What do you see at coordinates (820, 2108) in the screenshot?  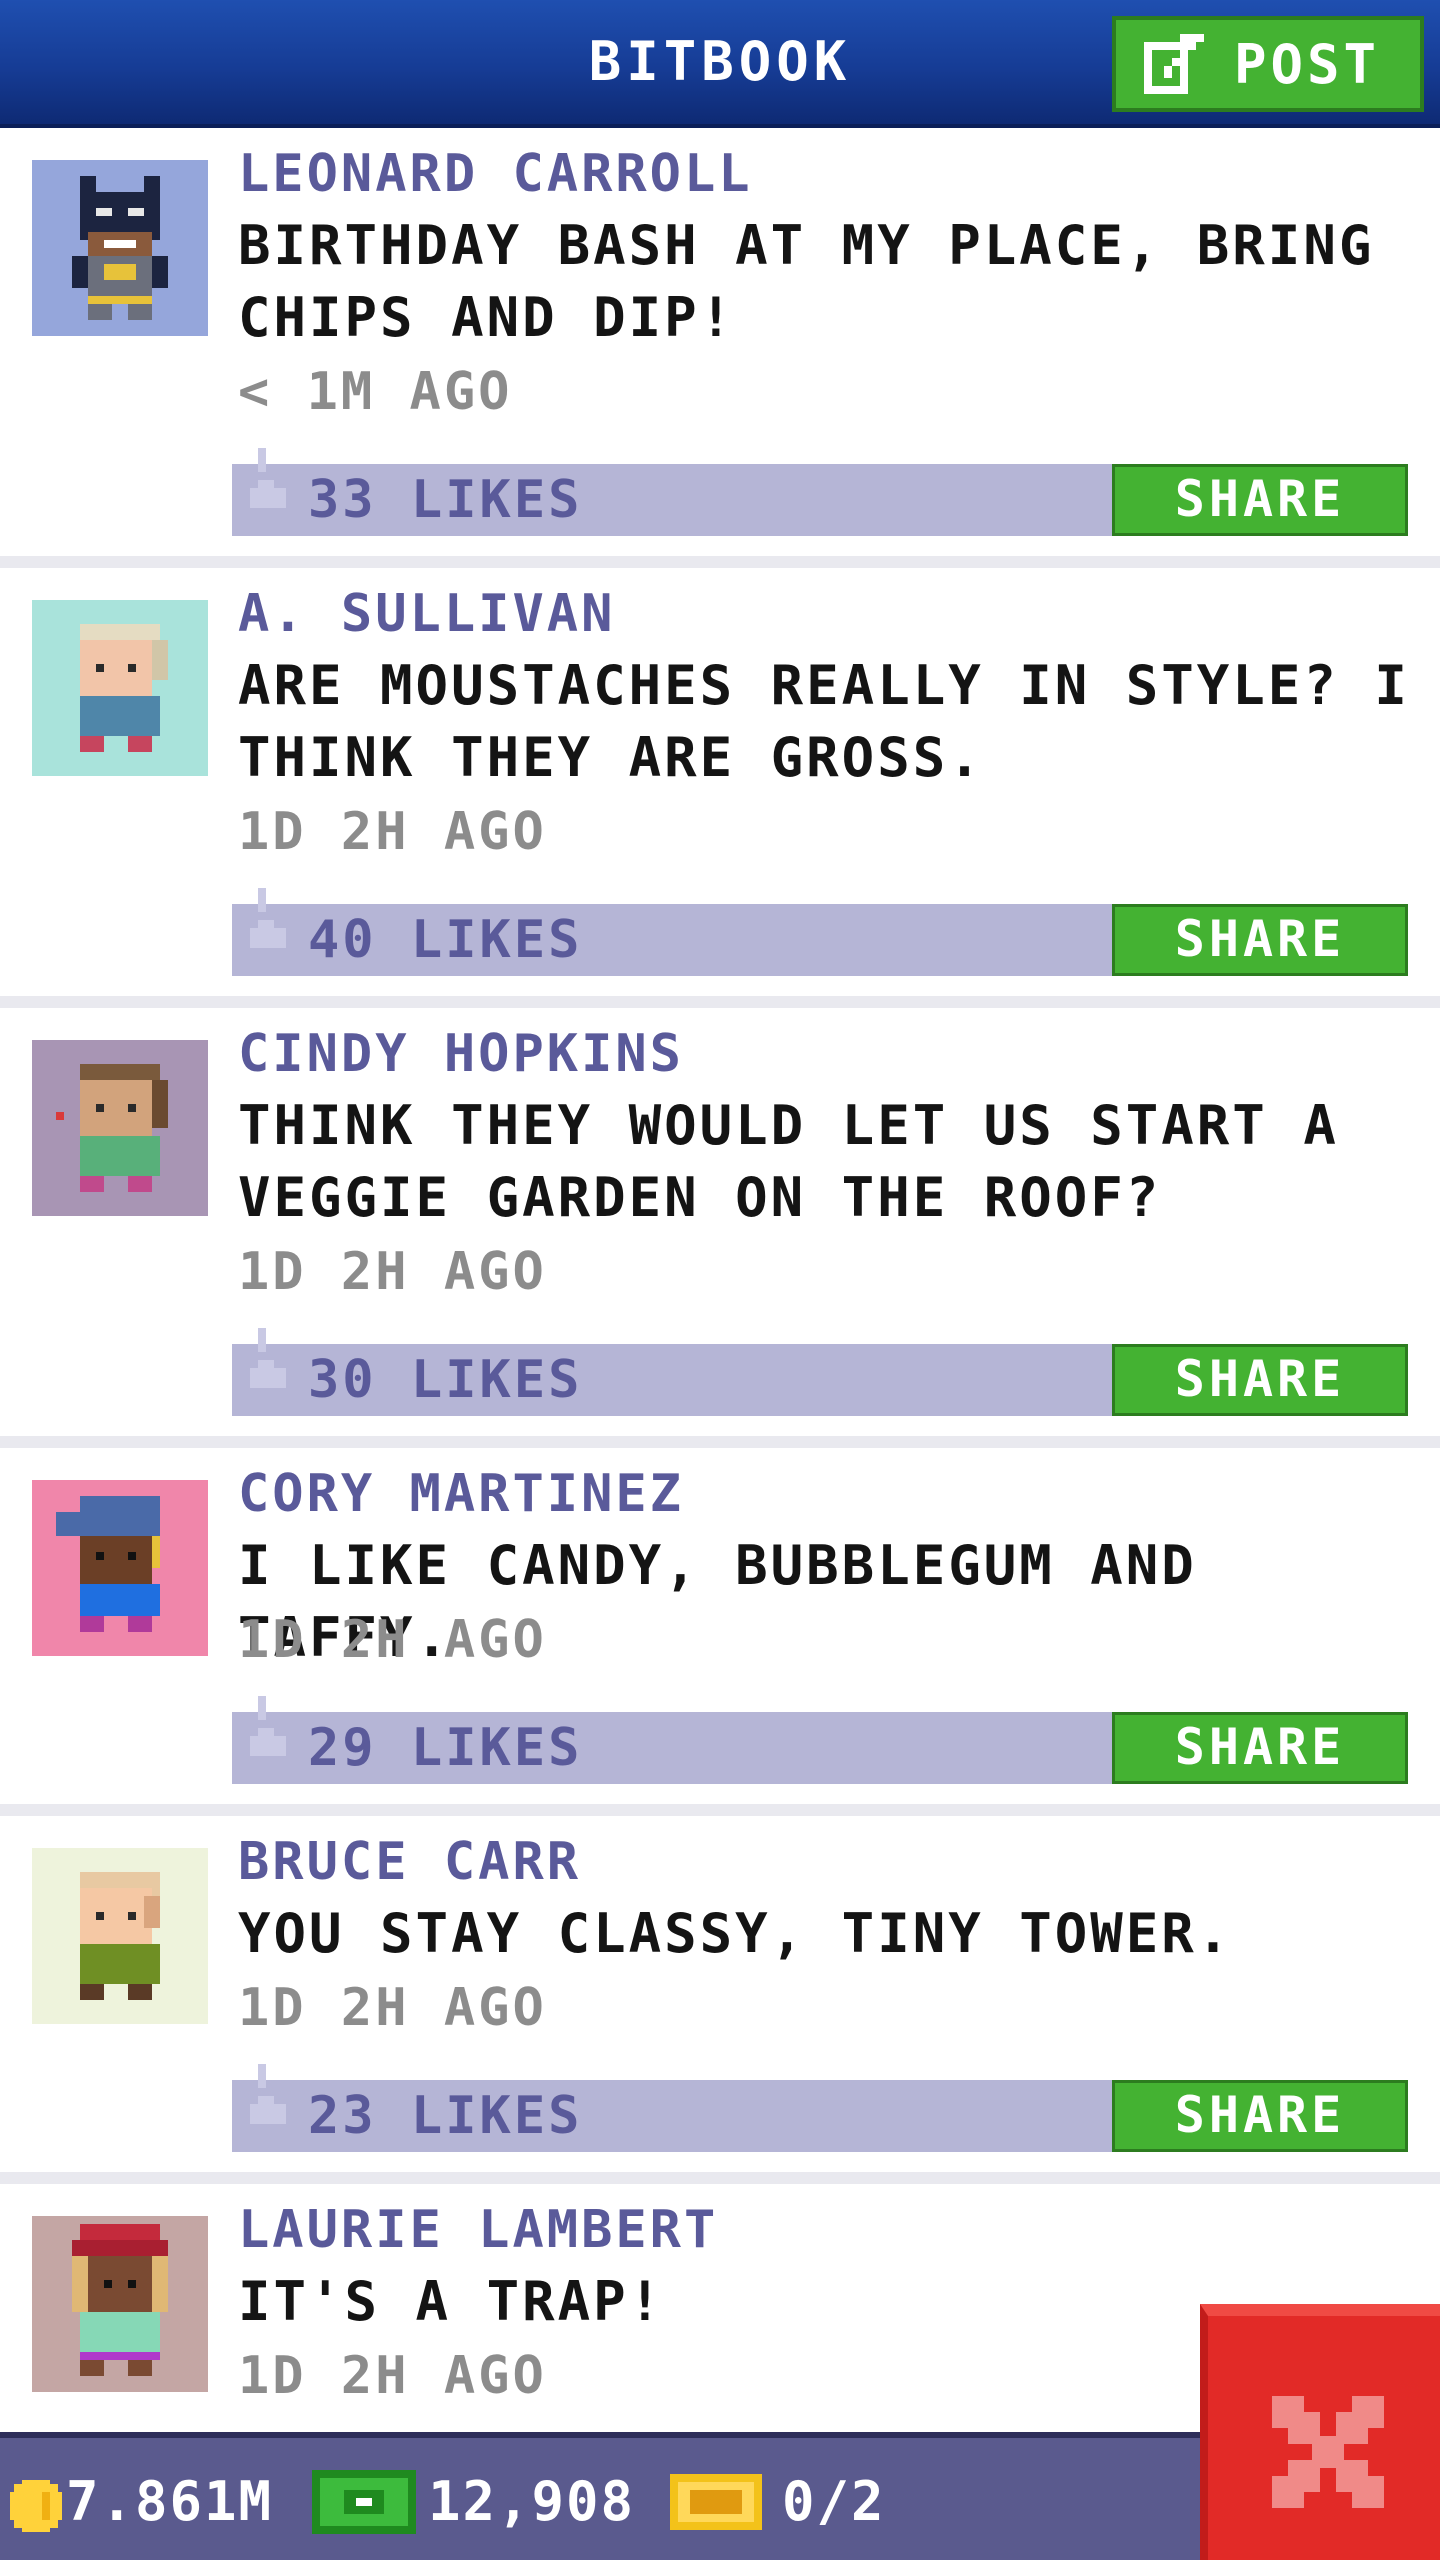 I see `like-bar: 23 LIKES SHARE` at bounding box center [820, 2108].